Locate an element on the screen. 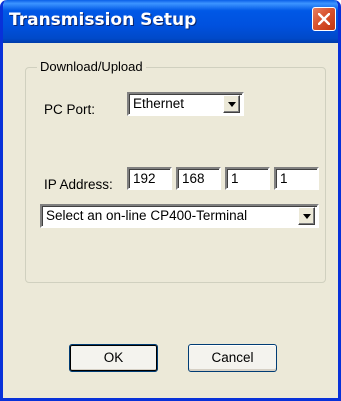 This screenshot has width=341, height=401. terminal-select: Select an on-line CP400-Terminal is located at coordinates (179, 216).